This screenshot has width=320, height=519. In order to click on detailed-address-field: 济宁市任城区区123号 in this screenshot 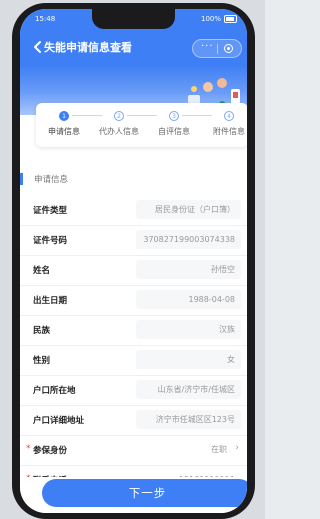, I will do `click(188, 419)`.